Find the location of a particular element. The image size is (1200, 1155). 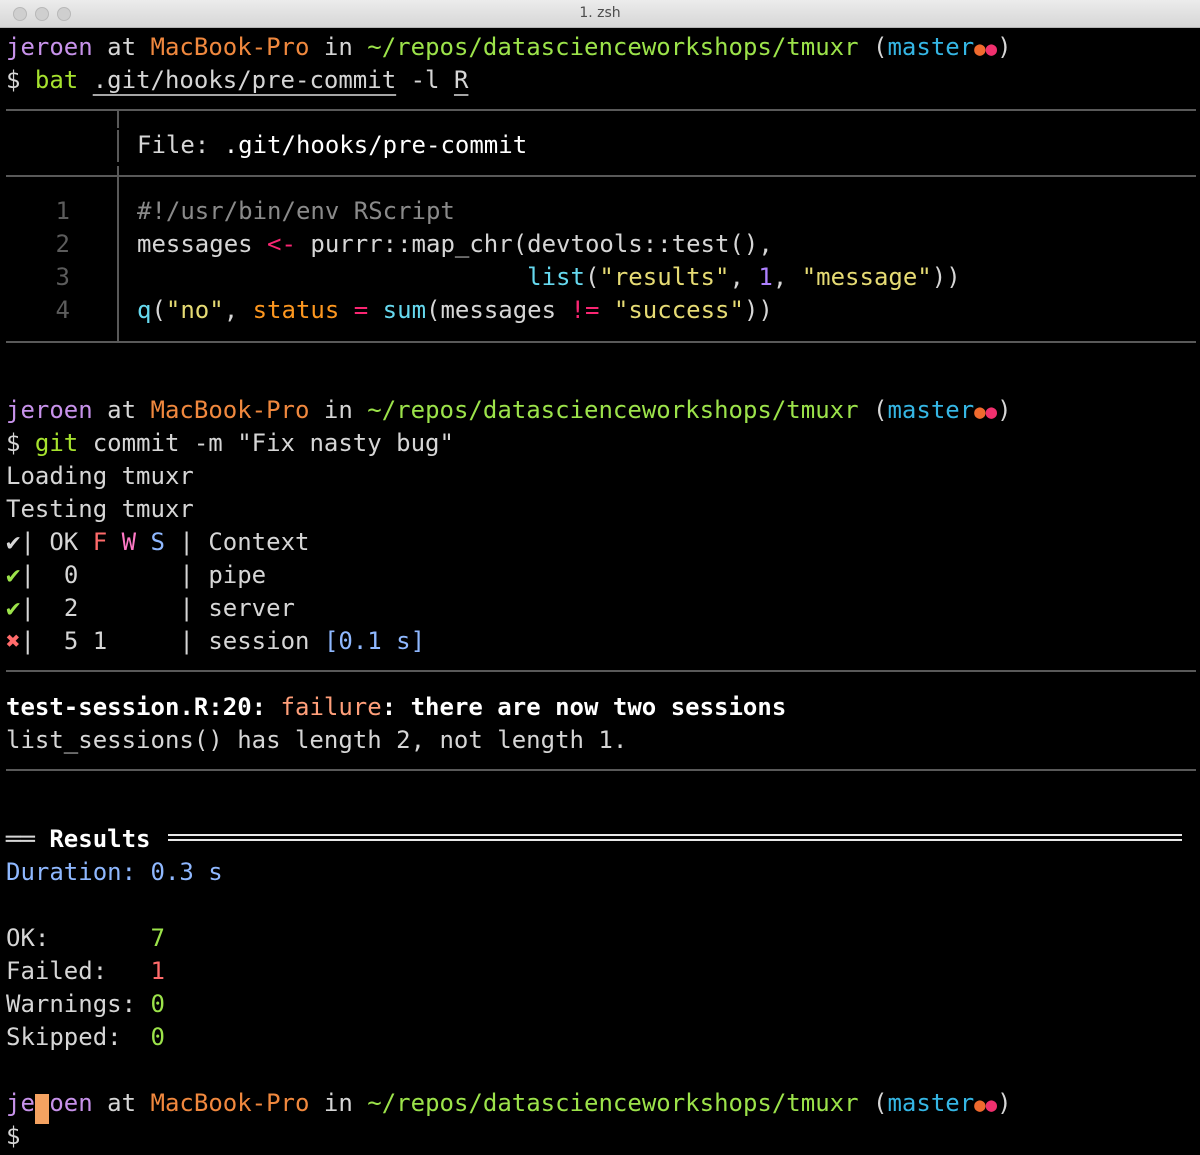

command-line: $ bat .git/hooks/pre-commit -l R is located at coordinates (237, 80).